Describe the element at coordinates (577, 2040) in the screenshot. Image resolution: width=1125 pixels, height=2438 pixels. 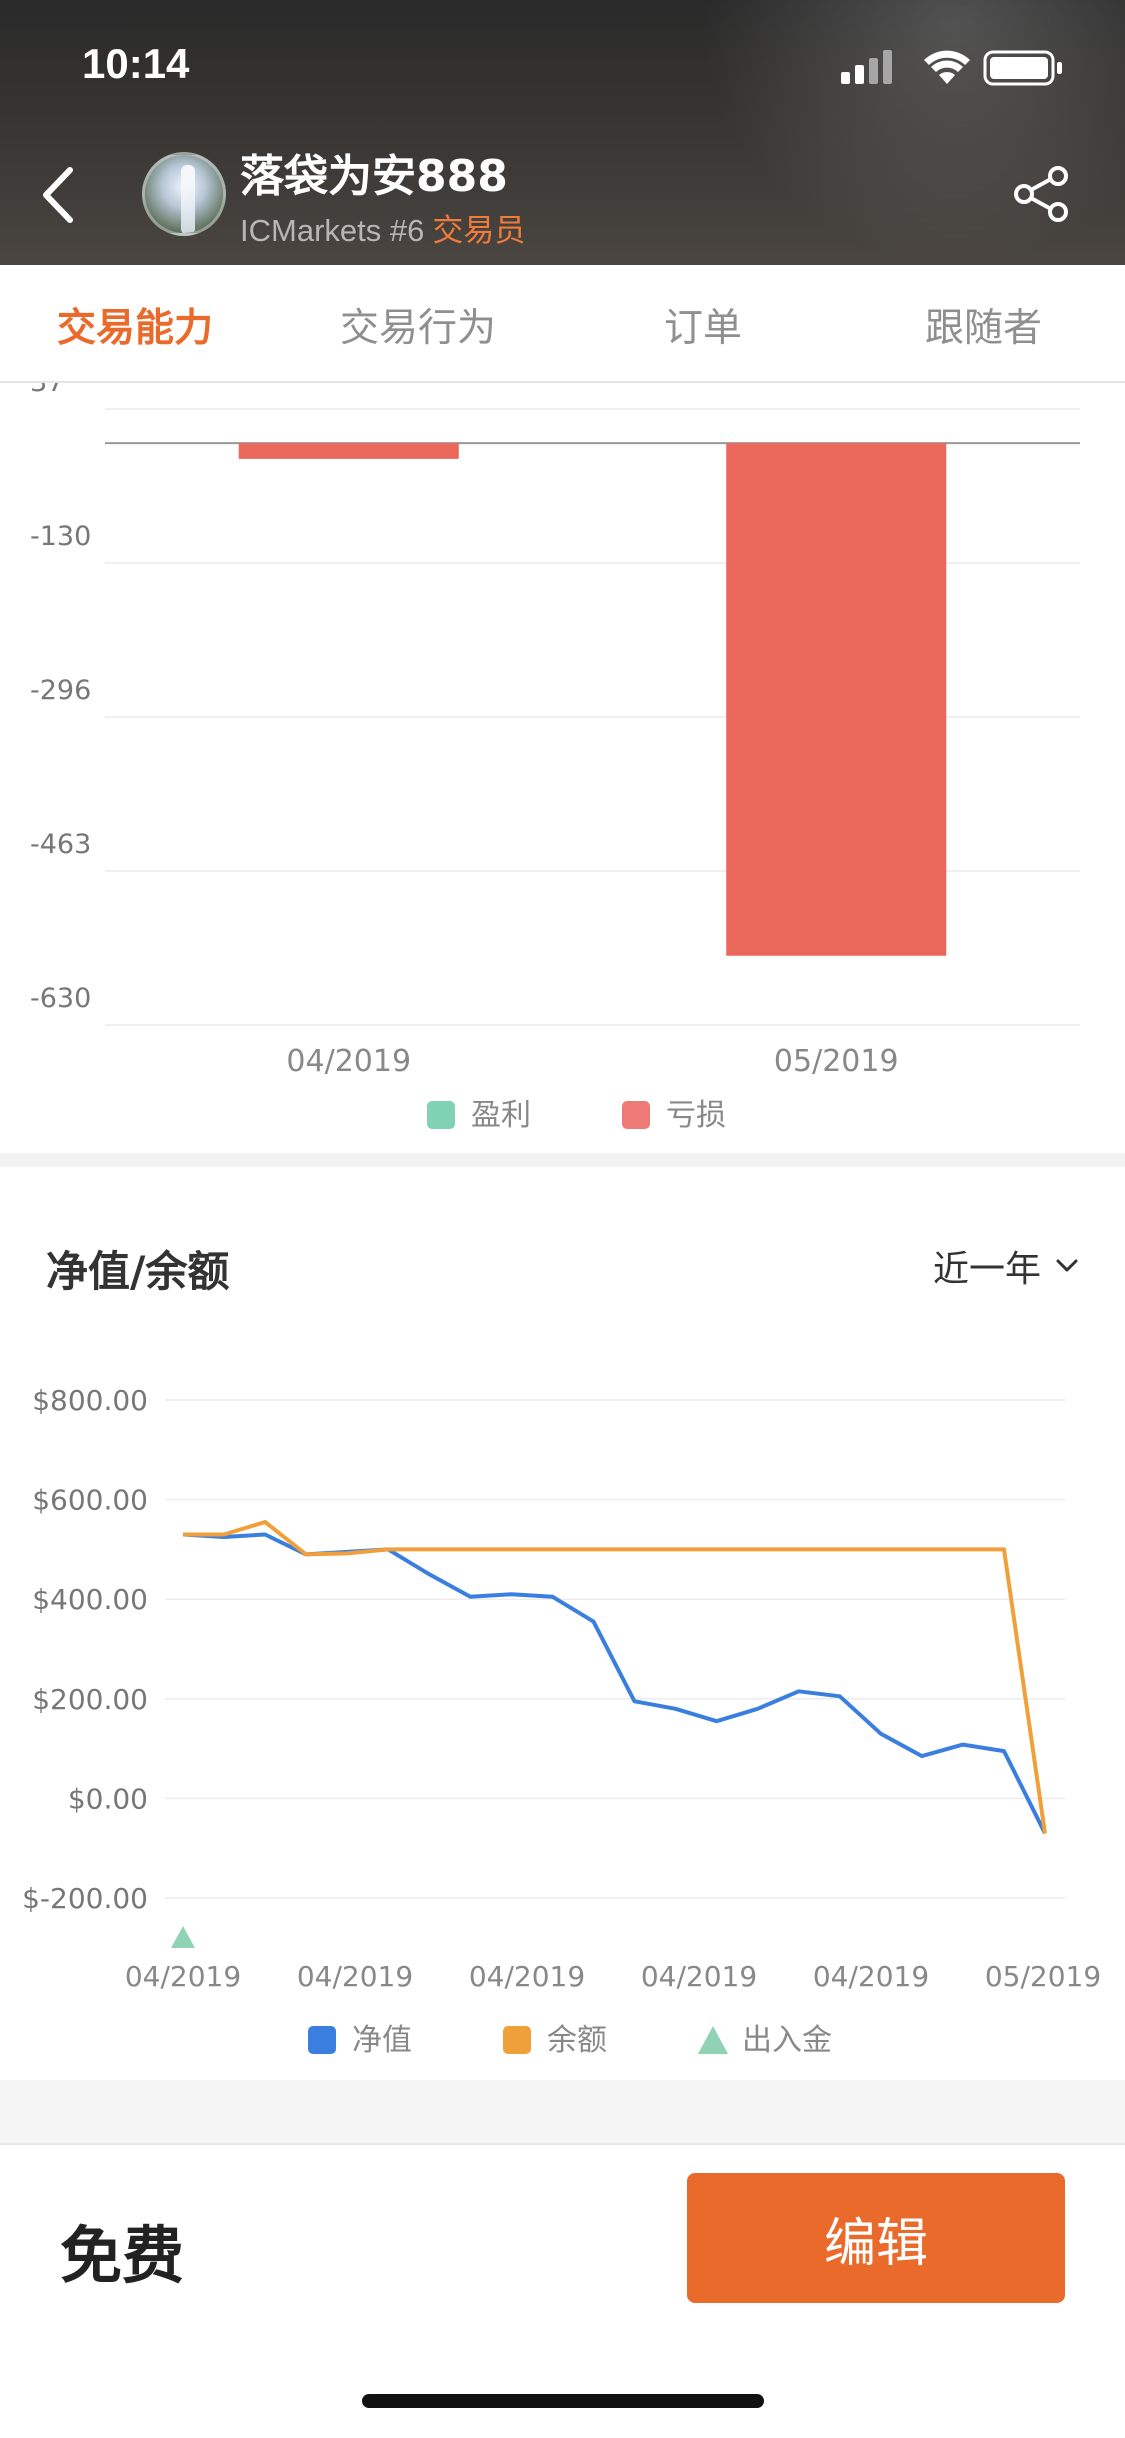
I see `legend-label: 余额` at that location.